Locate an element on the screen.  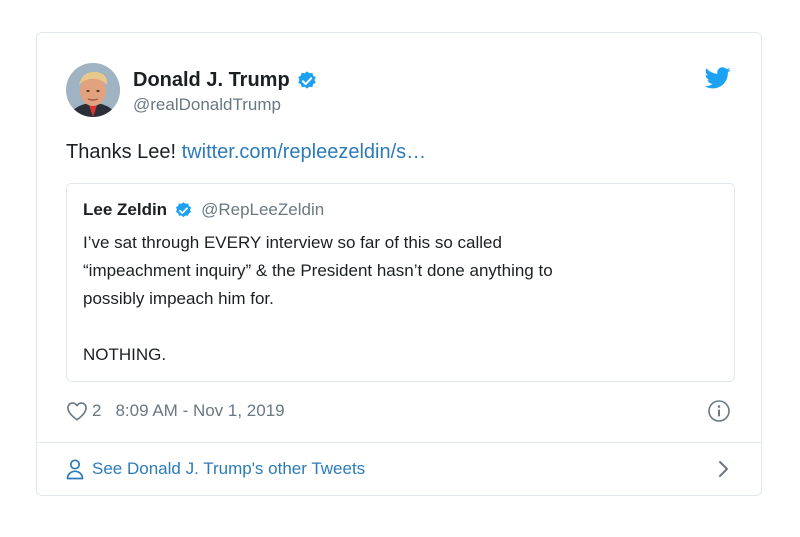
avatar-portrait-icon is located at coordinates (93, 90).